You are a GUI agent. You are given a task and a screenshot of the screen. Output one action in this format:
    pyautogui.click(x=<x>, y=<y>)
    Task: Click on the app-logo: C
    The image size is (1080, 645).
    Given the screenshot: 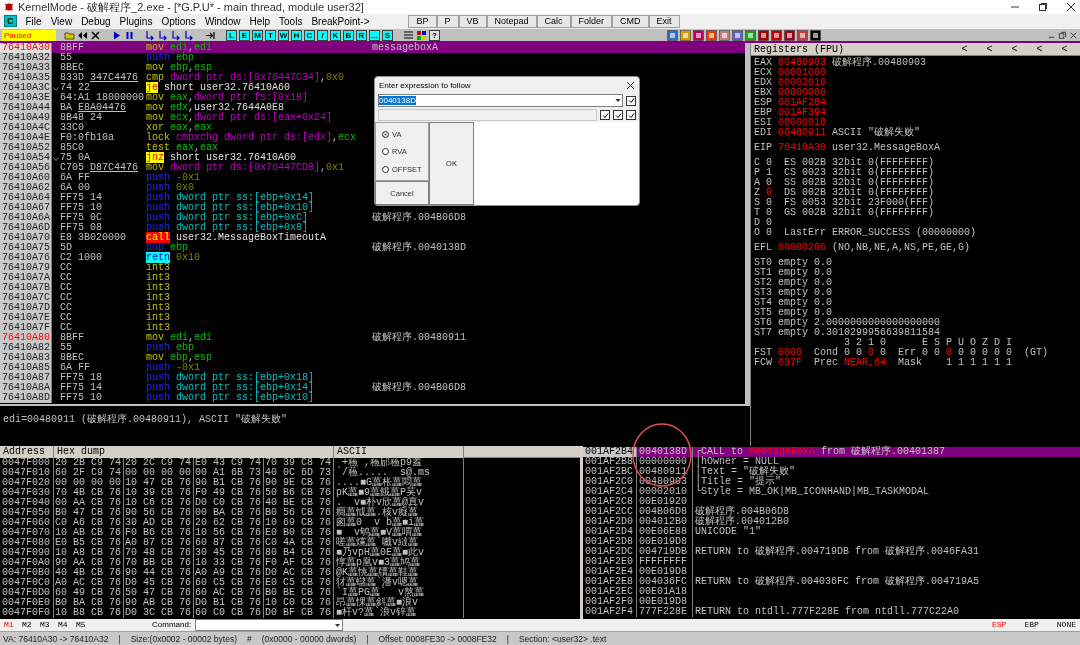 What is the action you would take?
    pyautogui.click(x=10, y=21)
    